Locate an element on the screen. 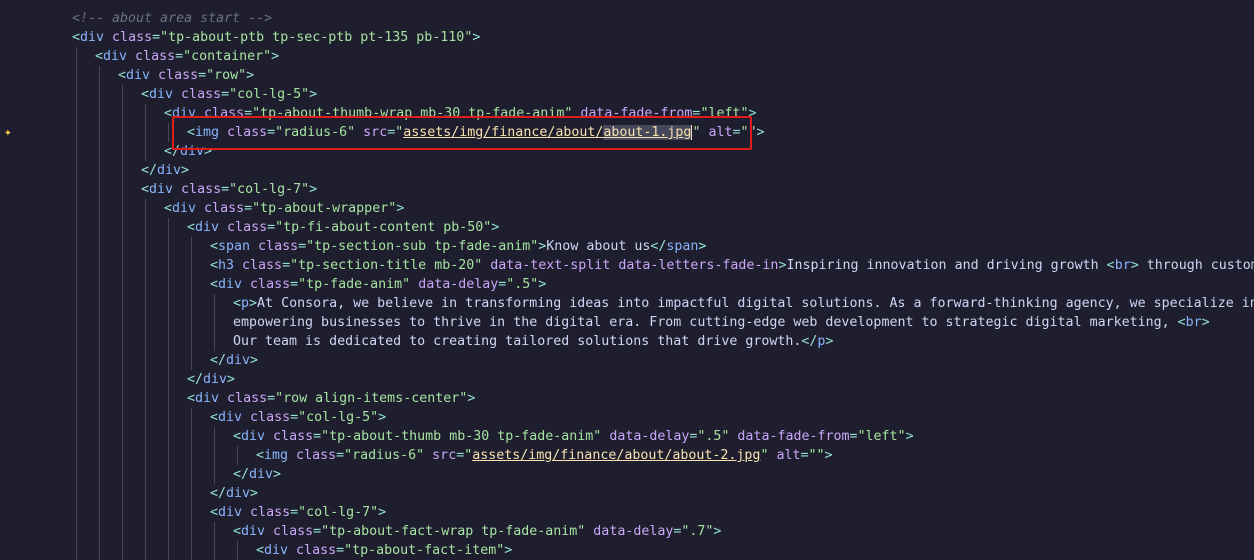 The image size is (1254, 560). sparkle-icon: ✦ is located at coordinates (8, 132).